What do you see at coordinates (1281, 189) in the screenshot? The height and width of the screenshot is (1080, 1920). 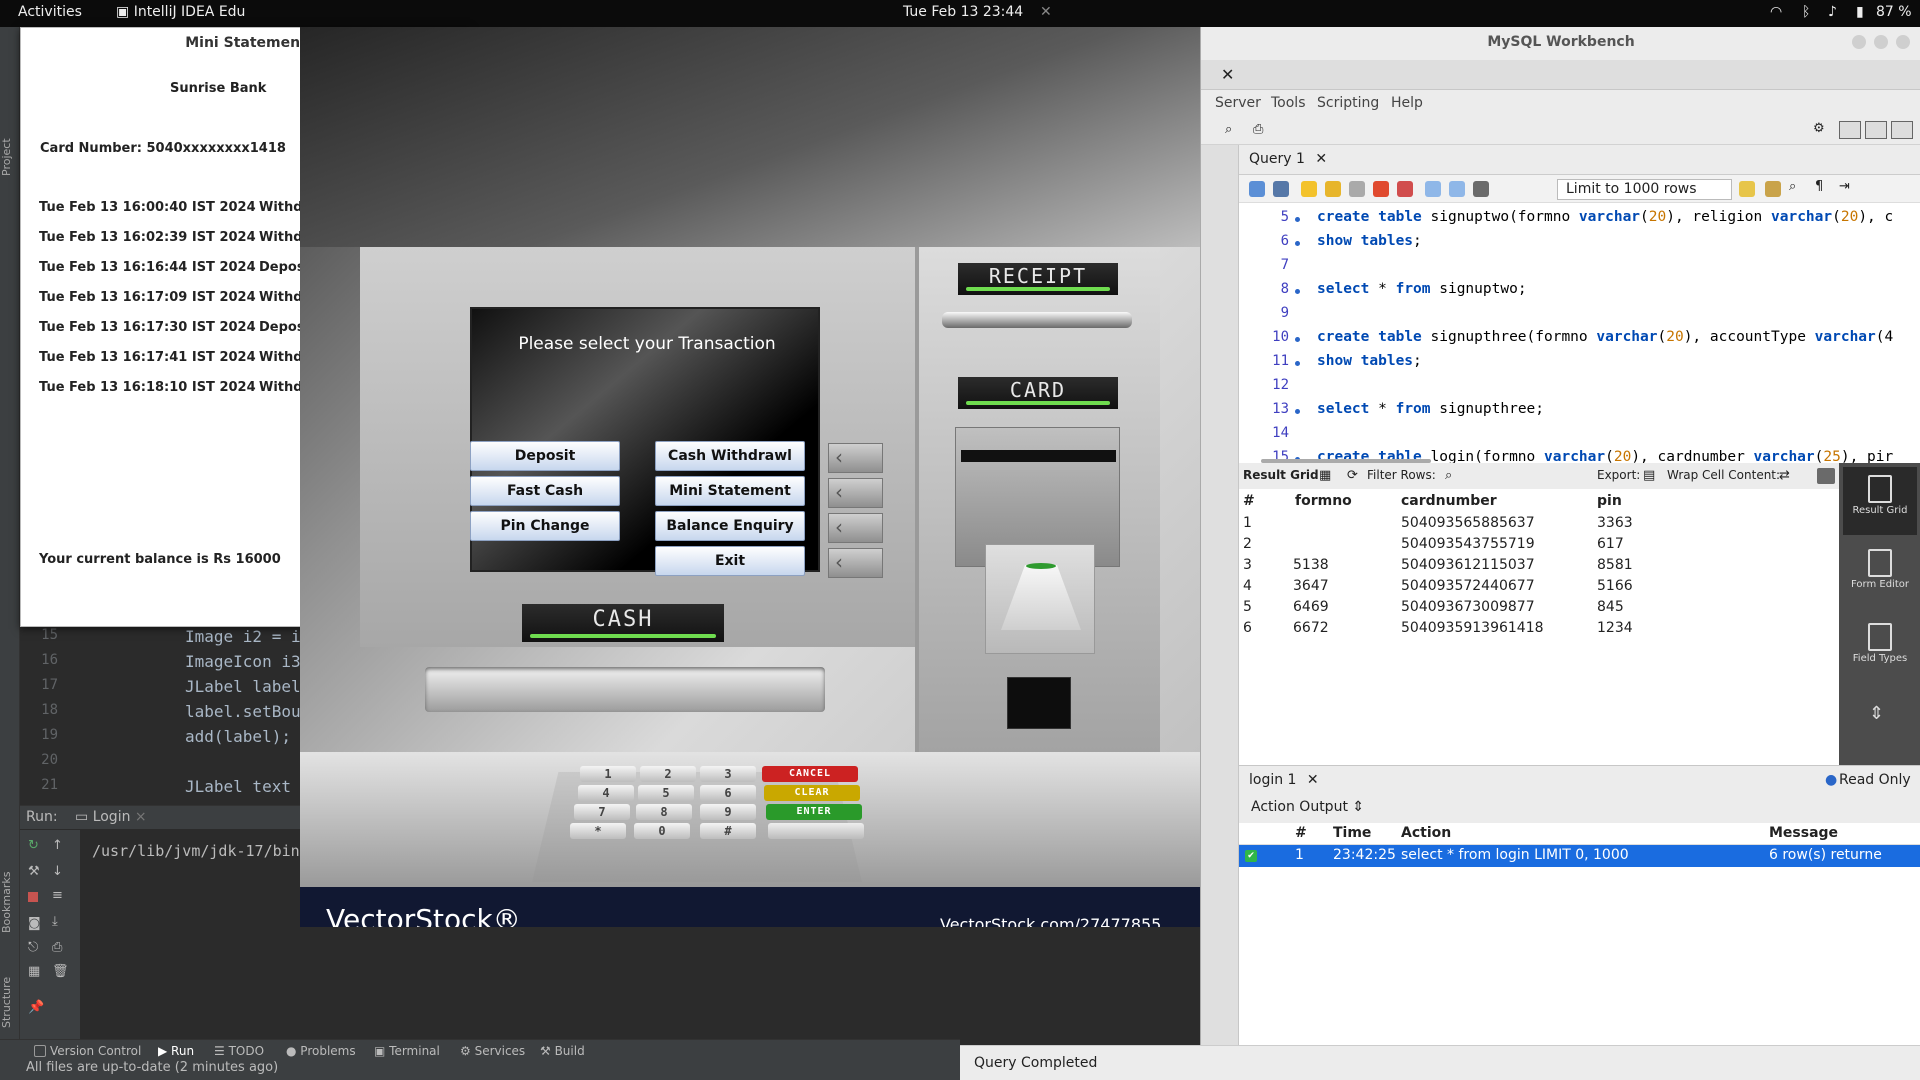 I see `save-icon` at bounding box center [1281, 189].